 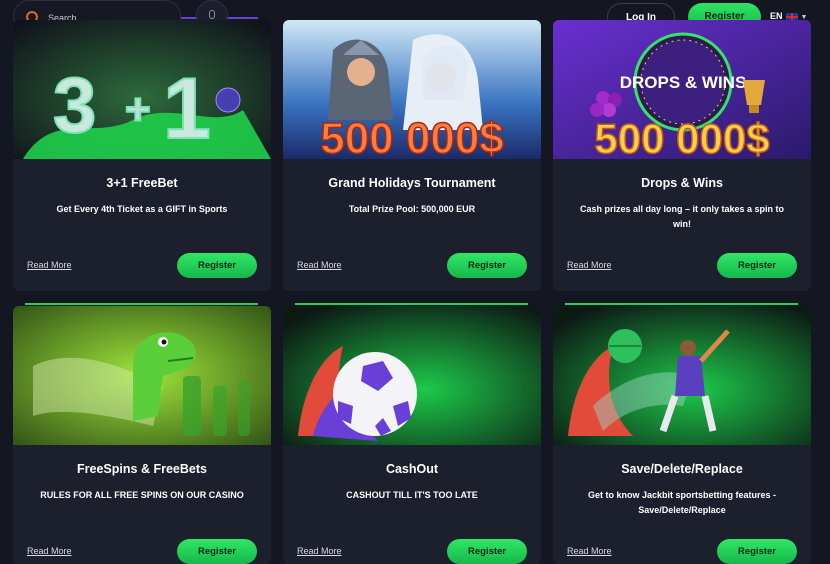 What do you see at coordinates (682, 375) in the screenshot?
I see `promo-image-save-delete-replace` at bounding box center [682, 375].